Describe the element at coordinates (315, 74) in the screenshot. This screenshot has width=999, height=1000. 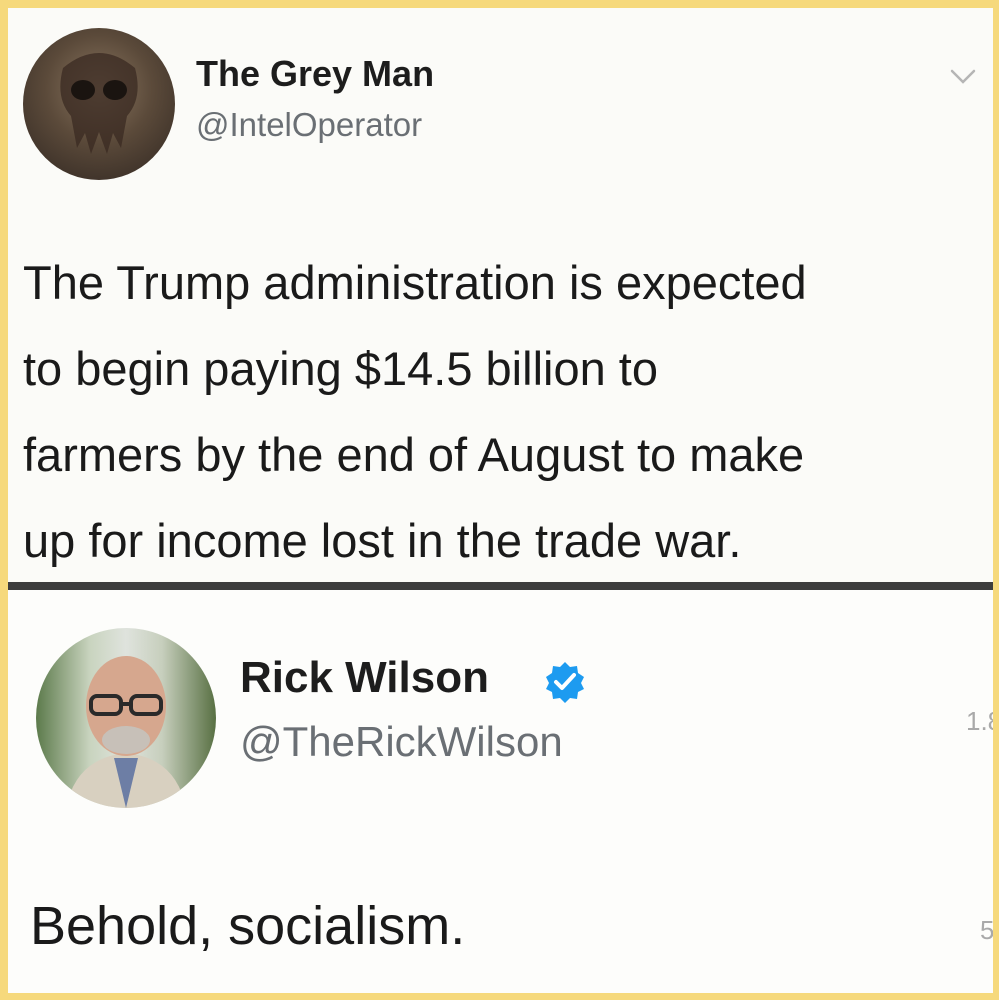
I see `author-name: The Grey Man` at that location.